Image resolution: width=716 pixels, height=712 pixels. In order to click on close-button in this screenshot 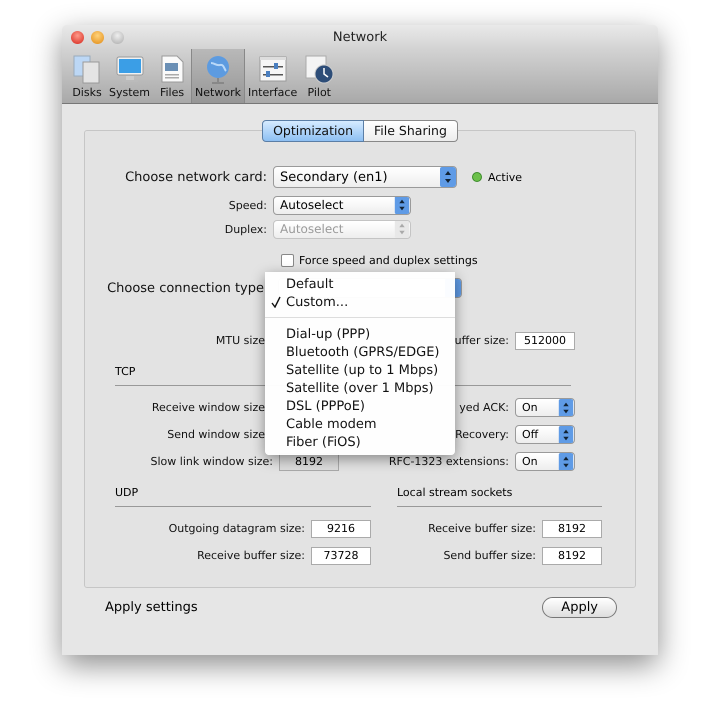, I will do `click(77, 37)`.